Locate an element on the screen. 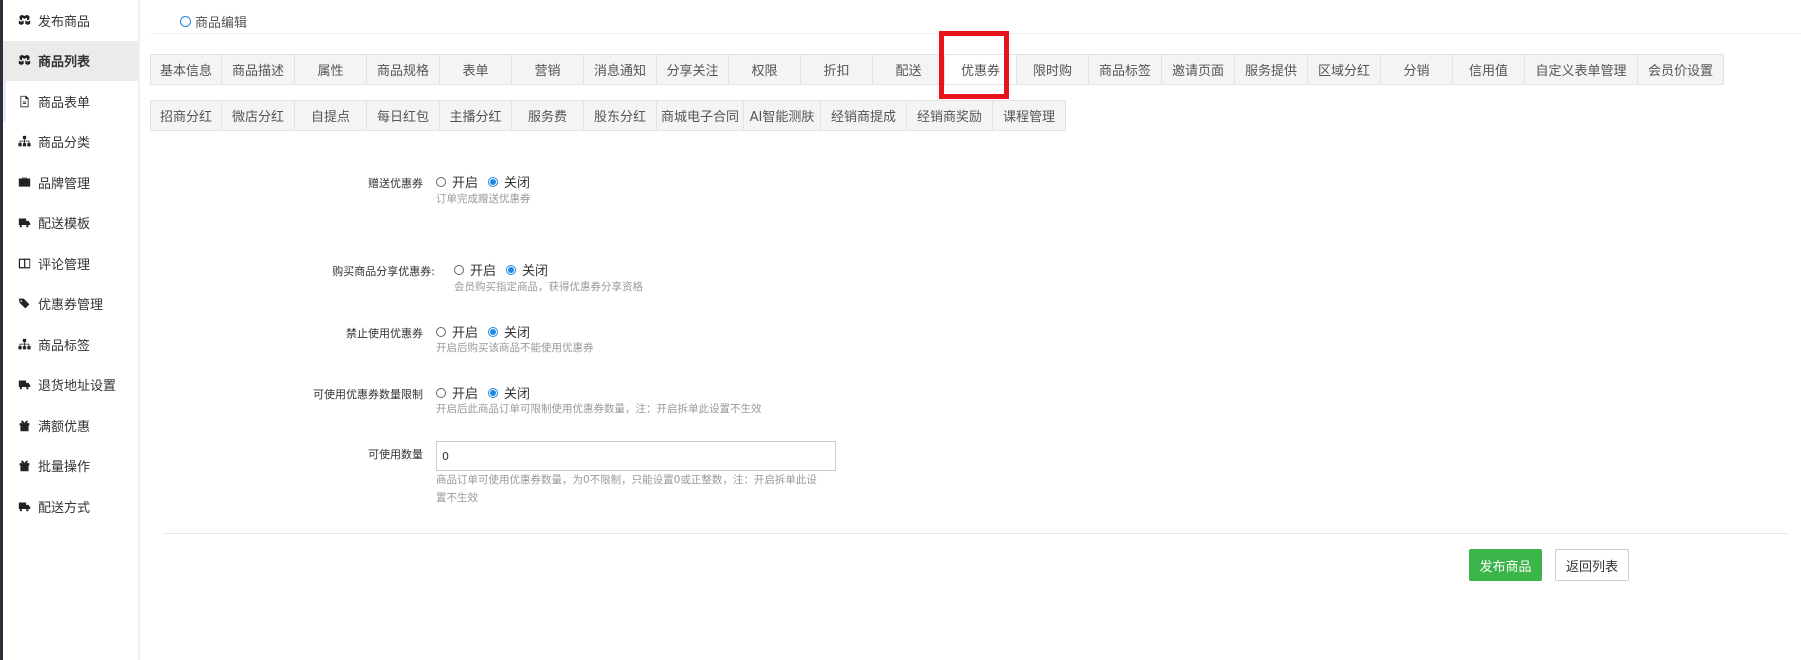 This screenshot has height=660, width=1801. sidebar-item-full-discount: 满额优惠 is located at coordinates (70, 425).